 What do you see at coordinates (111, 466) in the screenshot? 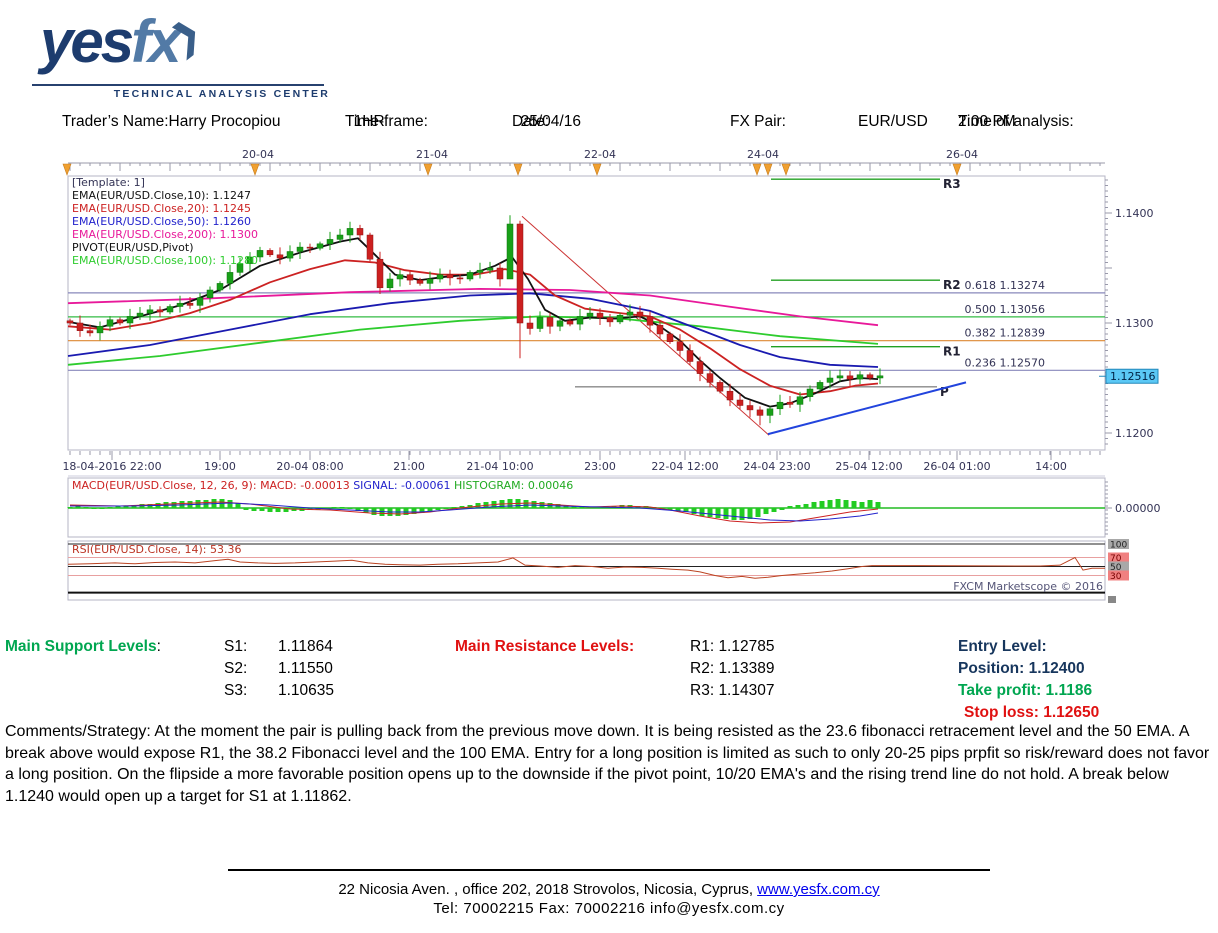
I see `time-axis-label: 18-04-2016 22:00` at bounding box center [111, 466].